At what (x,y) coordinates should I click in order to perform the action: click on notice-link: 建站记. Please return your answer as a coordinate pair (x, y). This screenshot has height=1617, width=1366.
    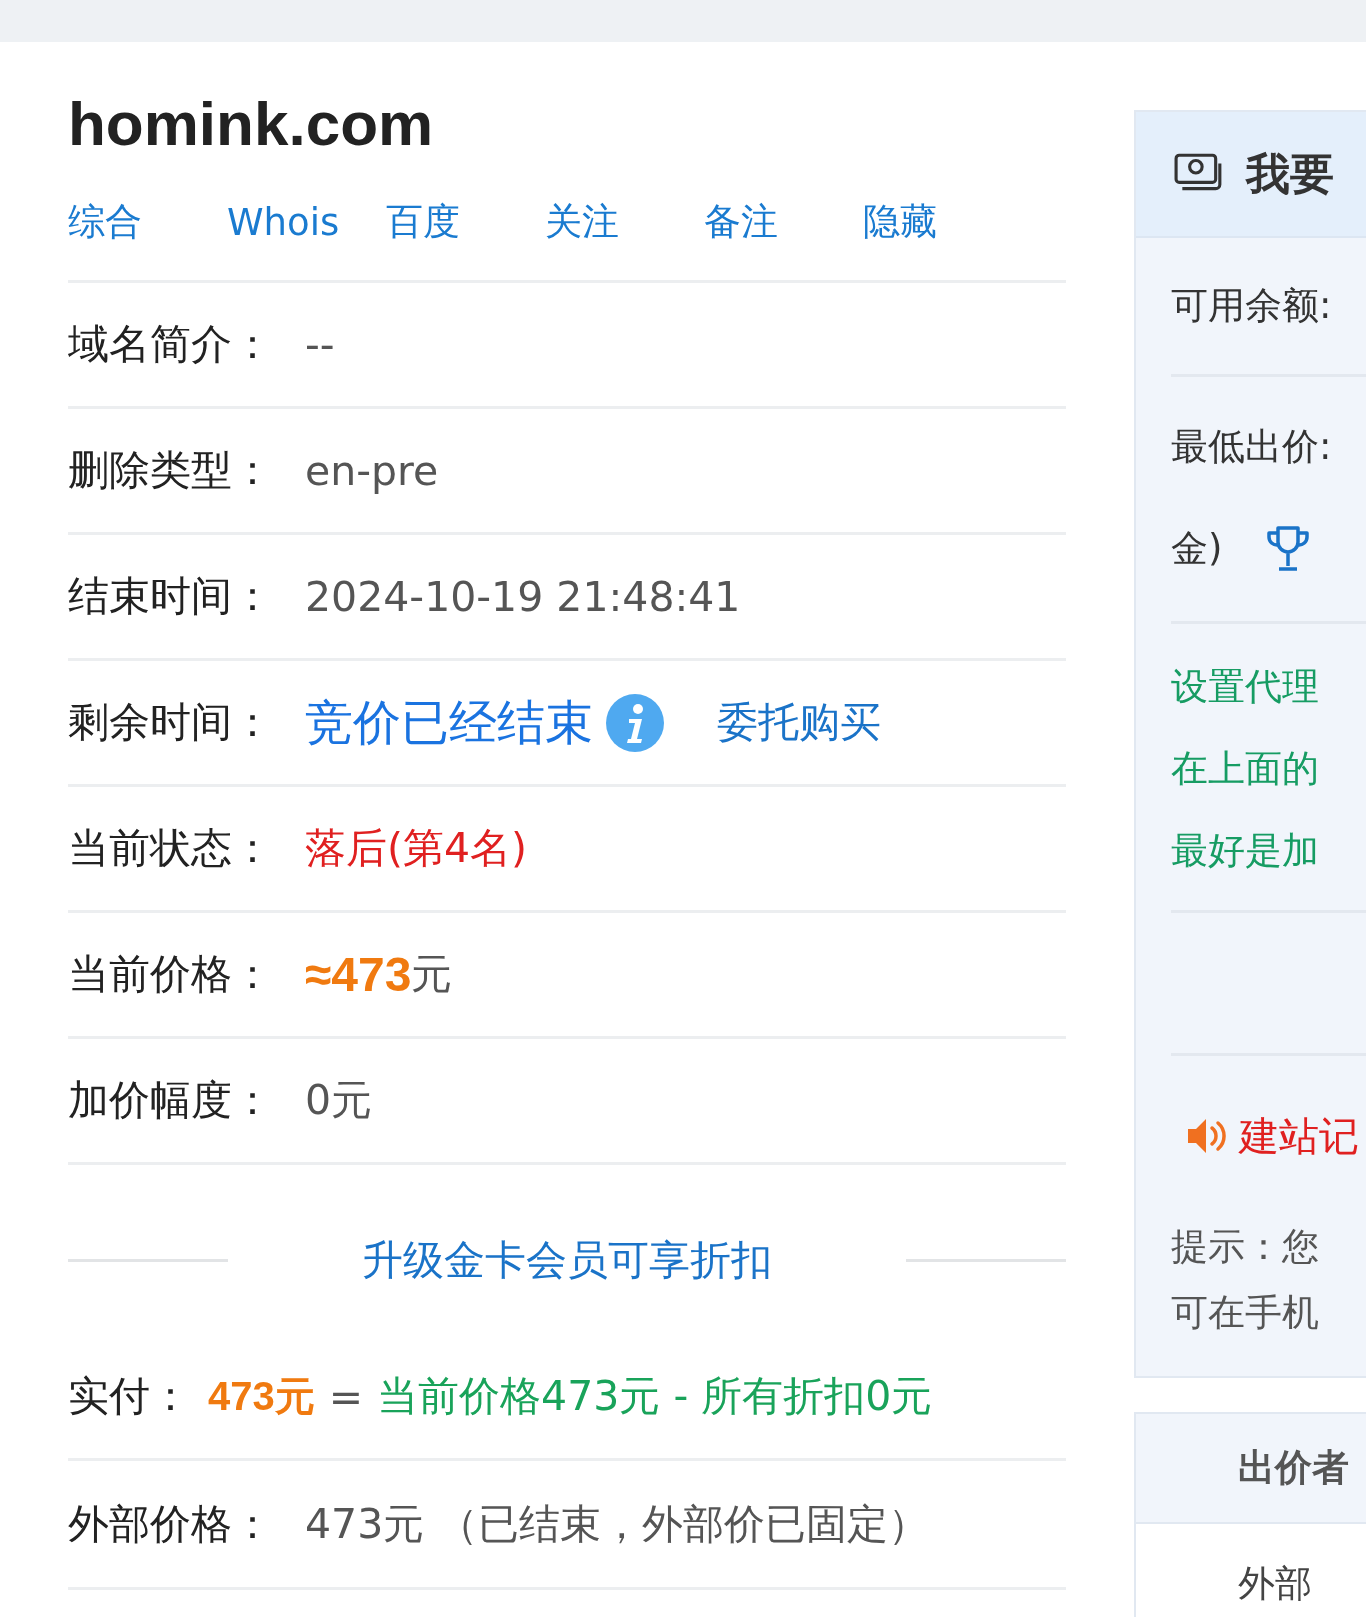
    Looking at the image, I should click on (1299, 1136).